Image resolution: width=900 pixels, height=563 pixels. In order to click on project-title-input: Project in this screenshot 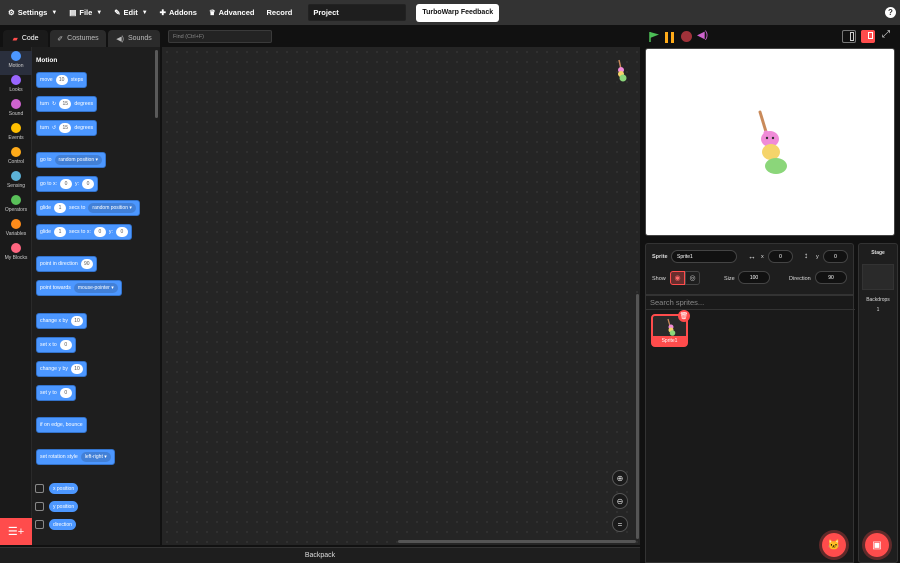, I will do `click(357, 12)`.